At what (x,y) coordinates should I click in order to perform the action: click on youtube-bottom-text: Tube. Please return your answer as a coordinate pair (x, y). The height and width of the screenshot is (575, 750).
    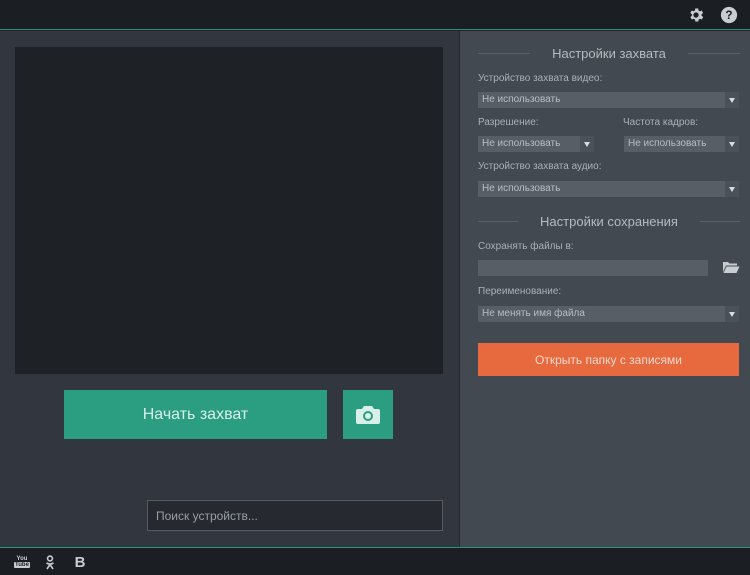
    Looking at the image, I should click on (22, 565).